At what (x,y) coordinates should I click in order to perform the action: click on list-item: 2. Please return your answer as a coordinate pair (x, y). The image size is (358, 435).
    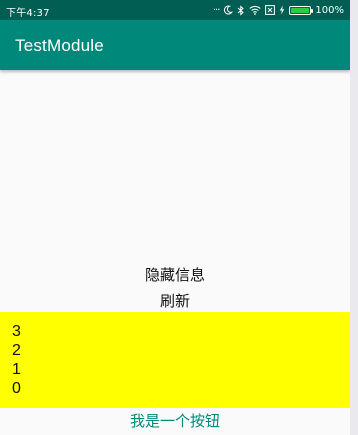
    Looking at the image, I should click on (16, 350).